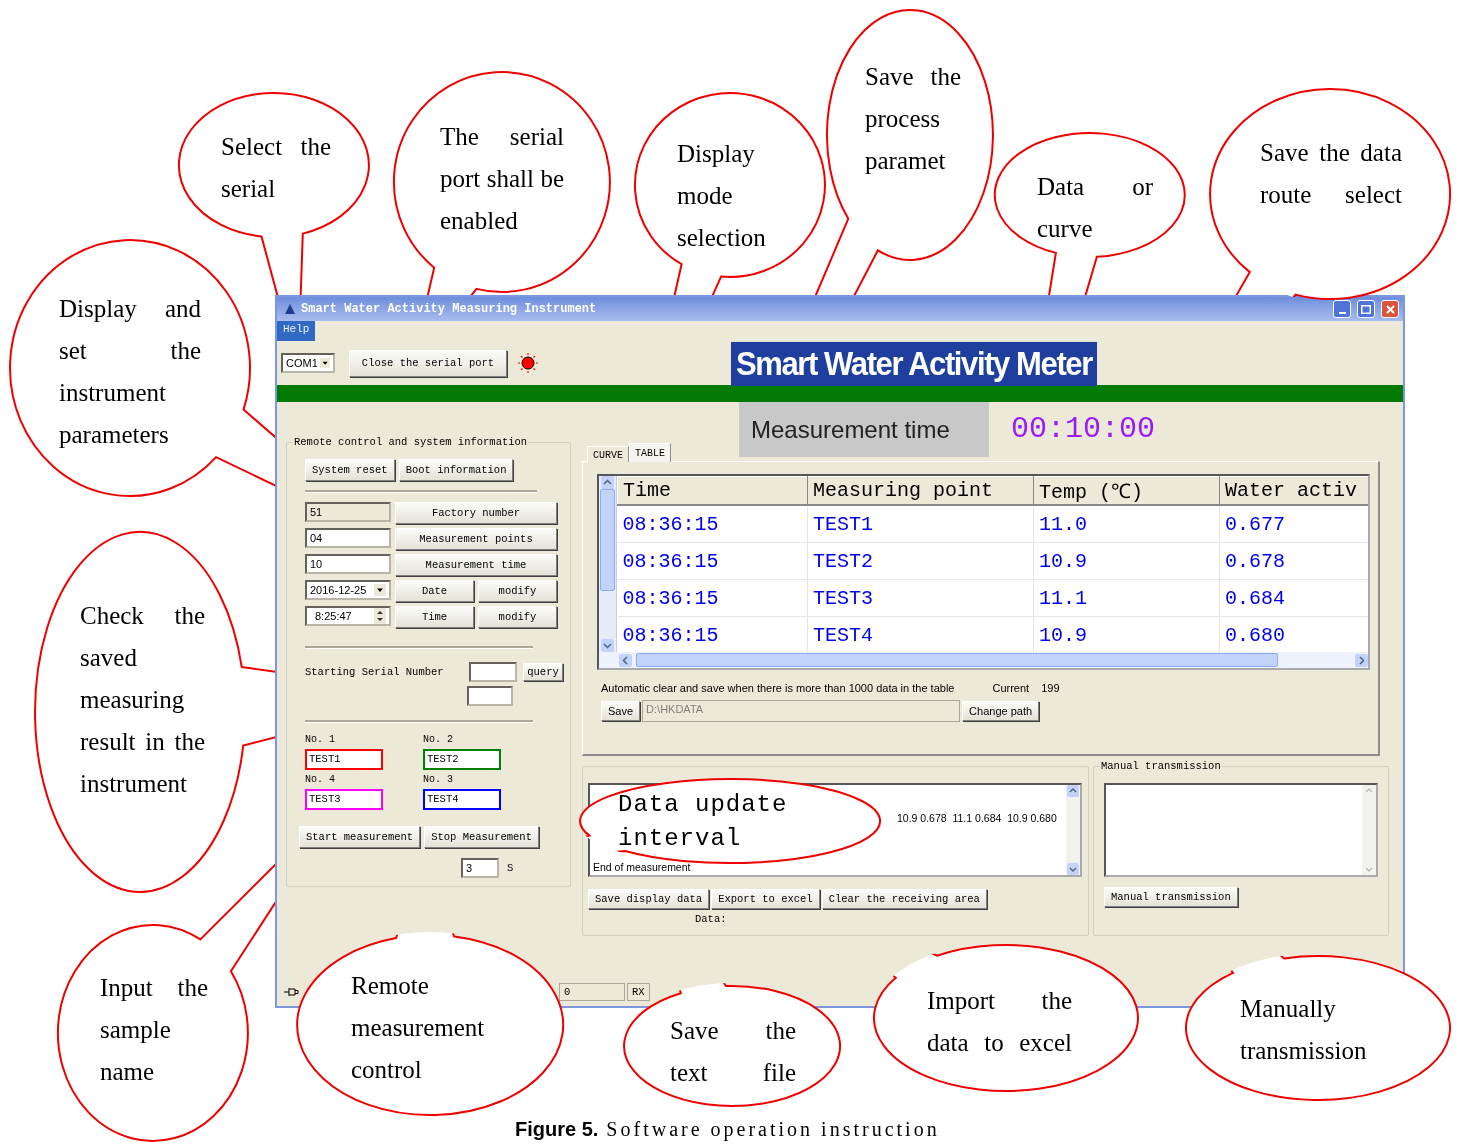 This screenshot has height=1144, width=1460. What do you see at coordinates (348, 590) in the screenshot?
I see `date-picker: 2016-12-25` at bounding box center [348, 590].